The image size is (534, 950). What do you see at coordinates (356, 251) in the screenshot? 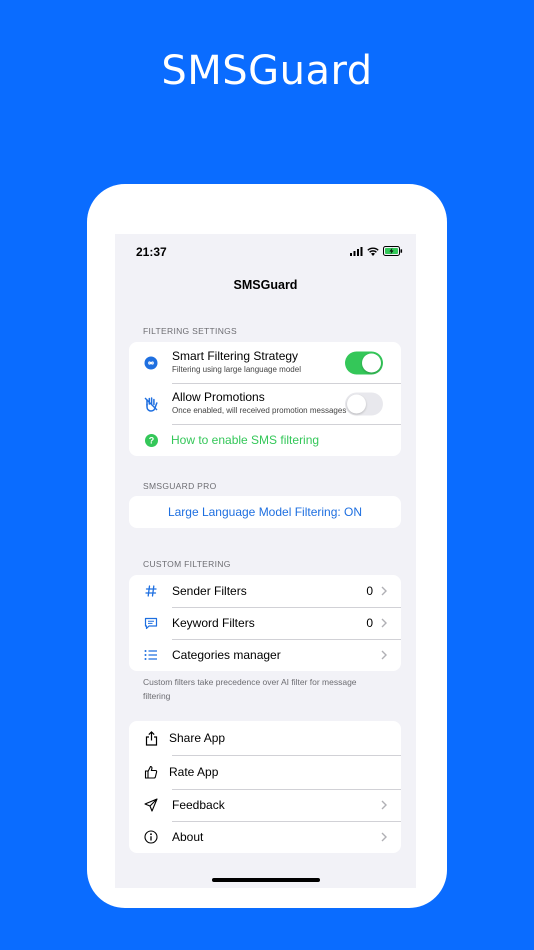
I see `cellular-signal-icon` at bounding box center [356, 251].